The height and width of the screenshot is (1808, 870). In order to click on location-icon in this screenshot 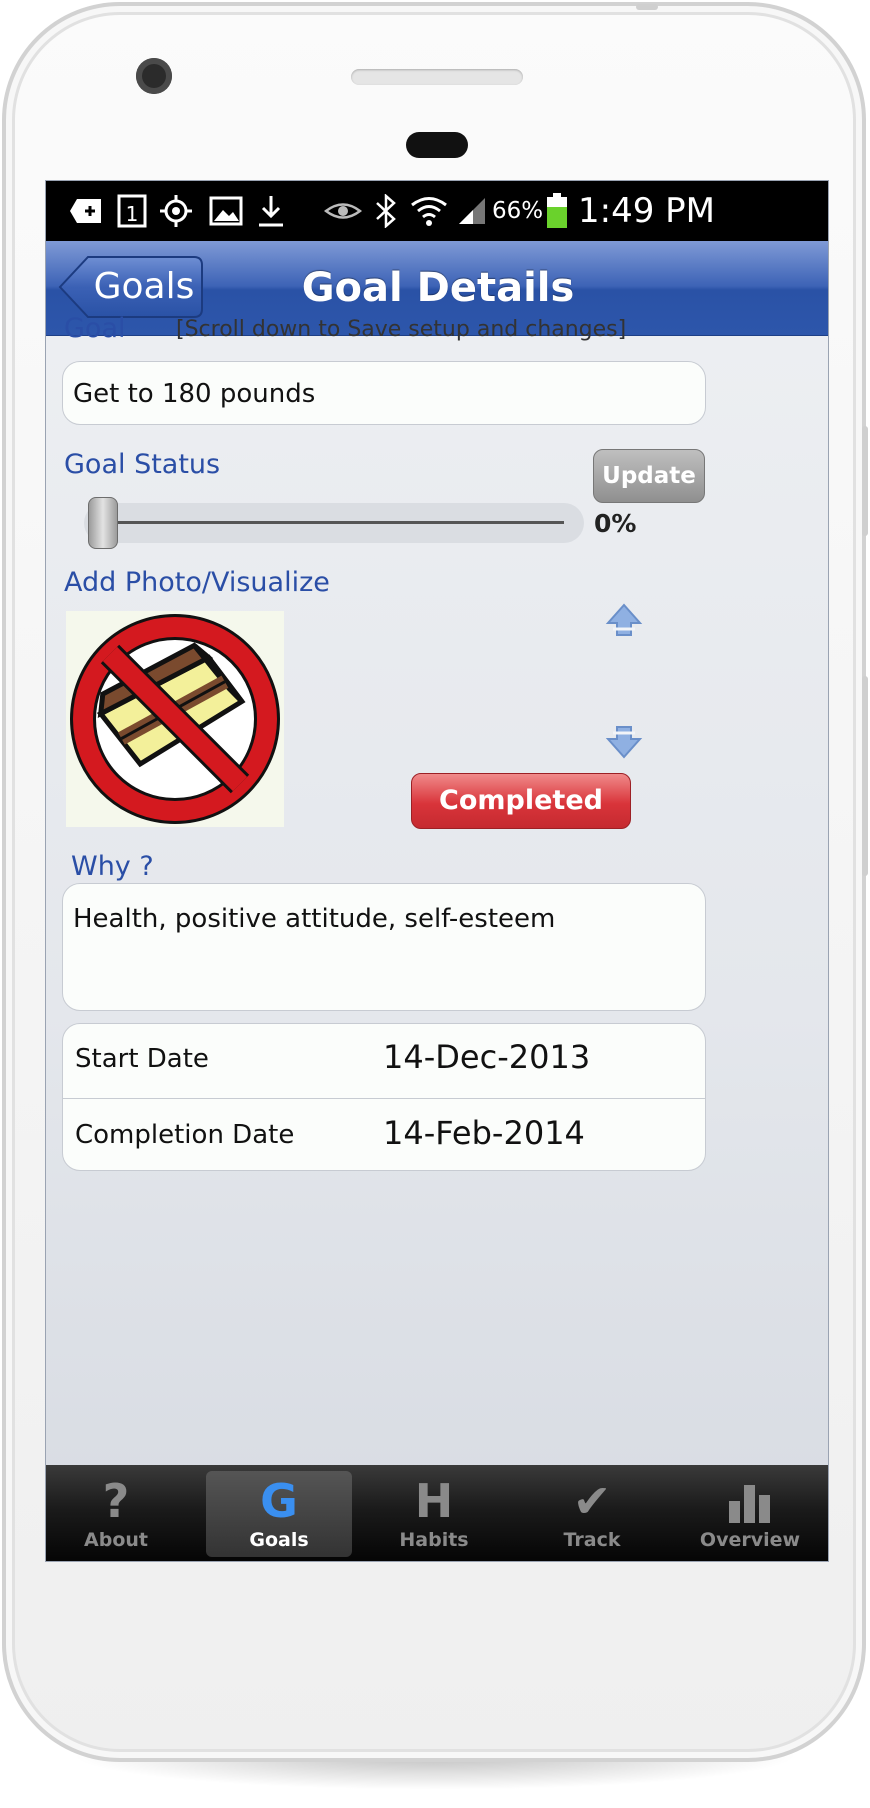, I will do `click(176, 211)`.